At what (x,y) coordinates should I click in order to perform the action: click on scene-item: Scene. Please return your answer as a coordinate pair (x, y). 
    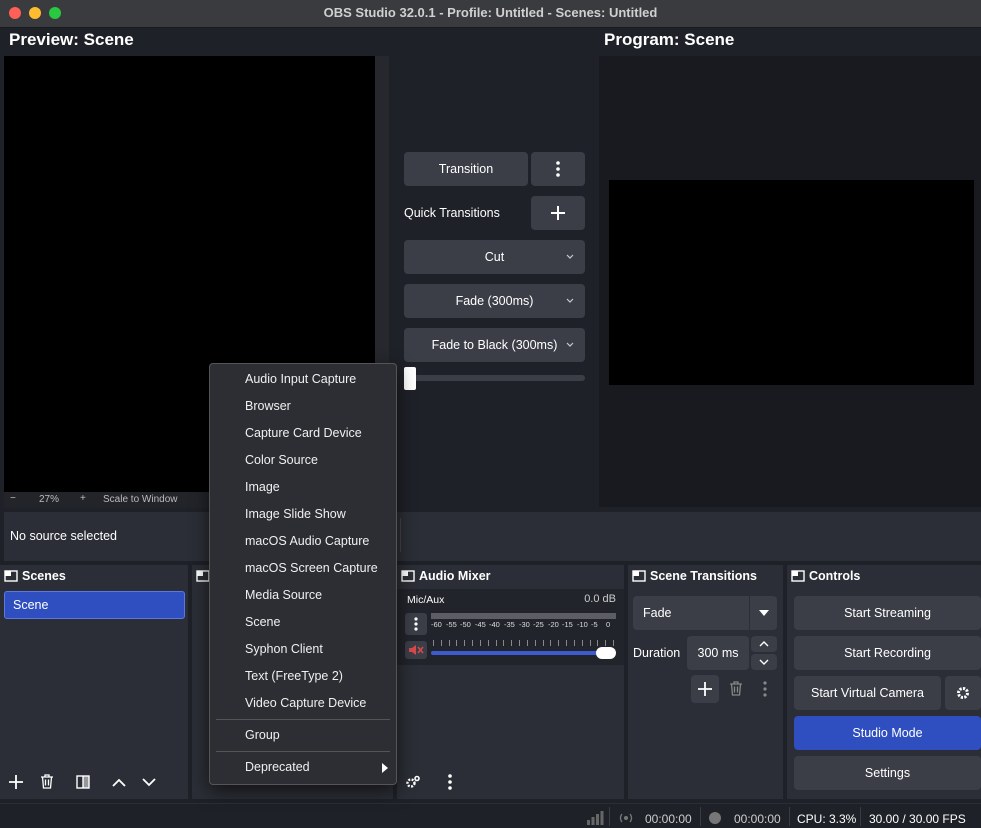
    Looking at the image, I should click on (94, 605).